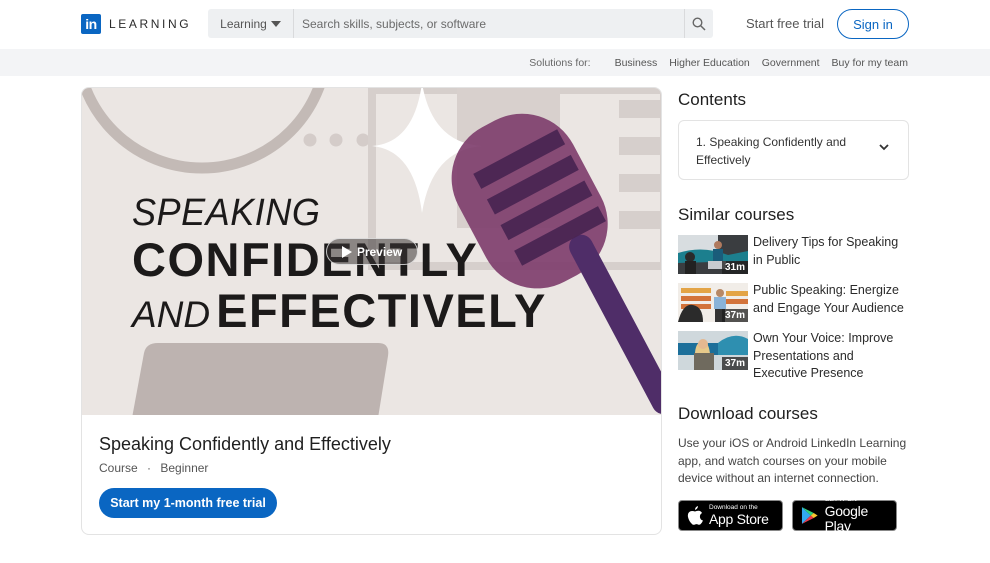  I want to click on app-store-big-text: App Store, so click(739, 518).